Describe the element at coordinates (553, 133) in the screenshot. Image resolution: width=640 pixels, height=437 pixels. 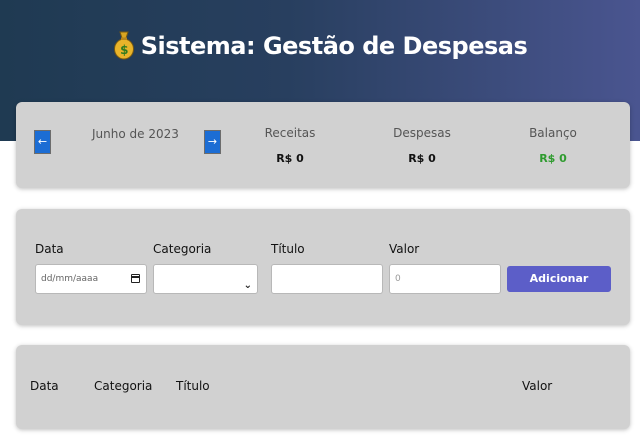
I see `stat-label: Balanço` at that location.